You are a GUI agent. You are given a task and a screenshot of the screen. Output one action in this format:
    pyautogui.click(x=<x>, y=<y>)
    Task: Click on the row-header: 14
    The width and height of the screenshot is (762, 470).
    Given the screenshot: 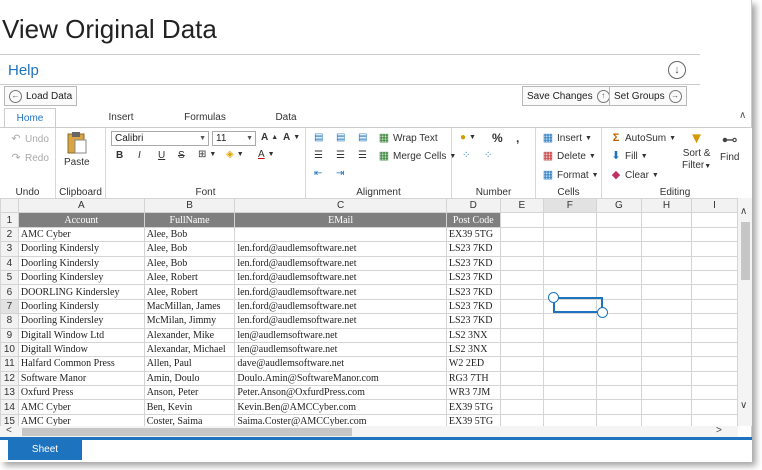 What is the action you would take?
    pyautogui.click(x=9, y=407)
    